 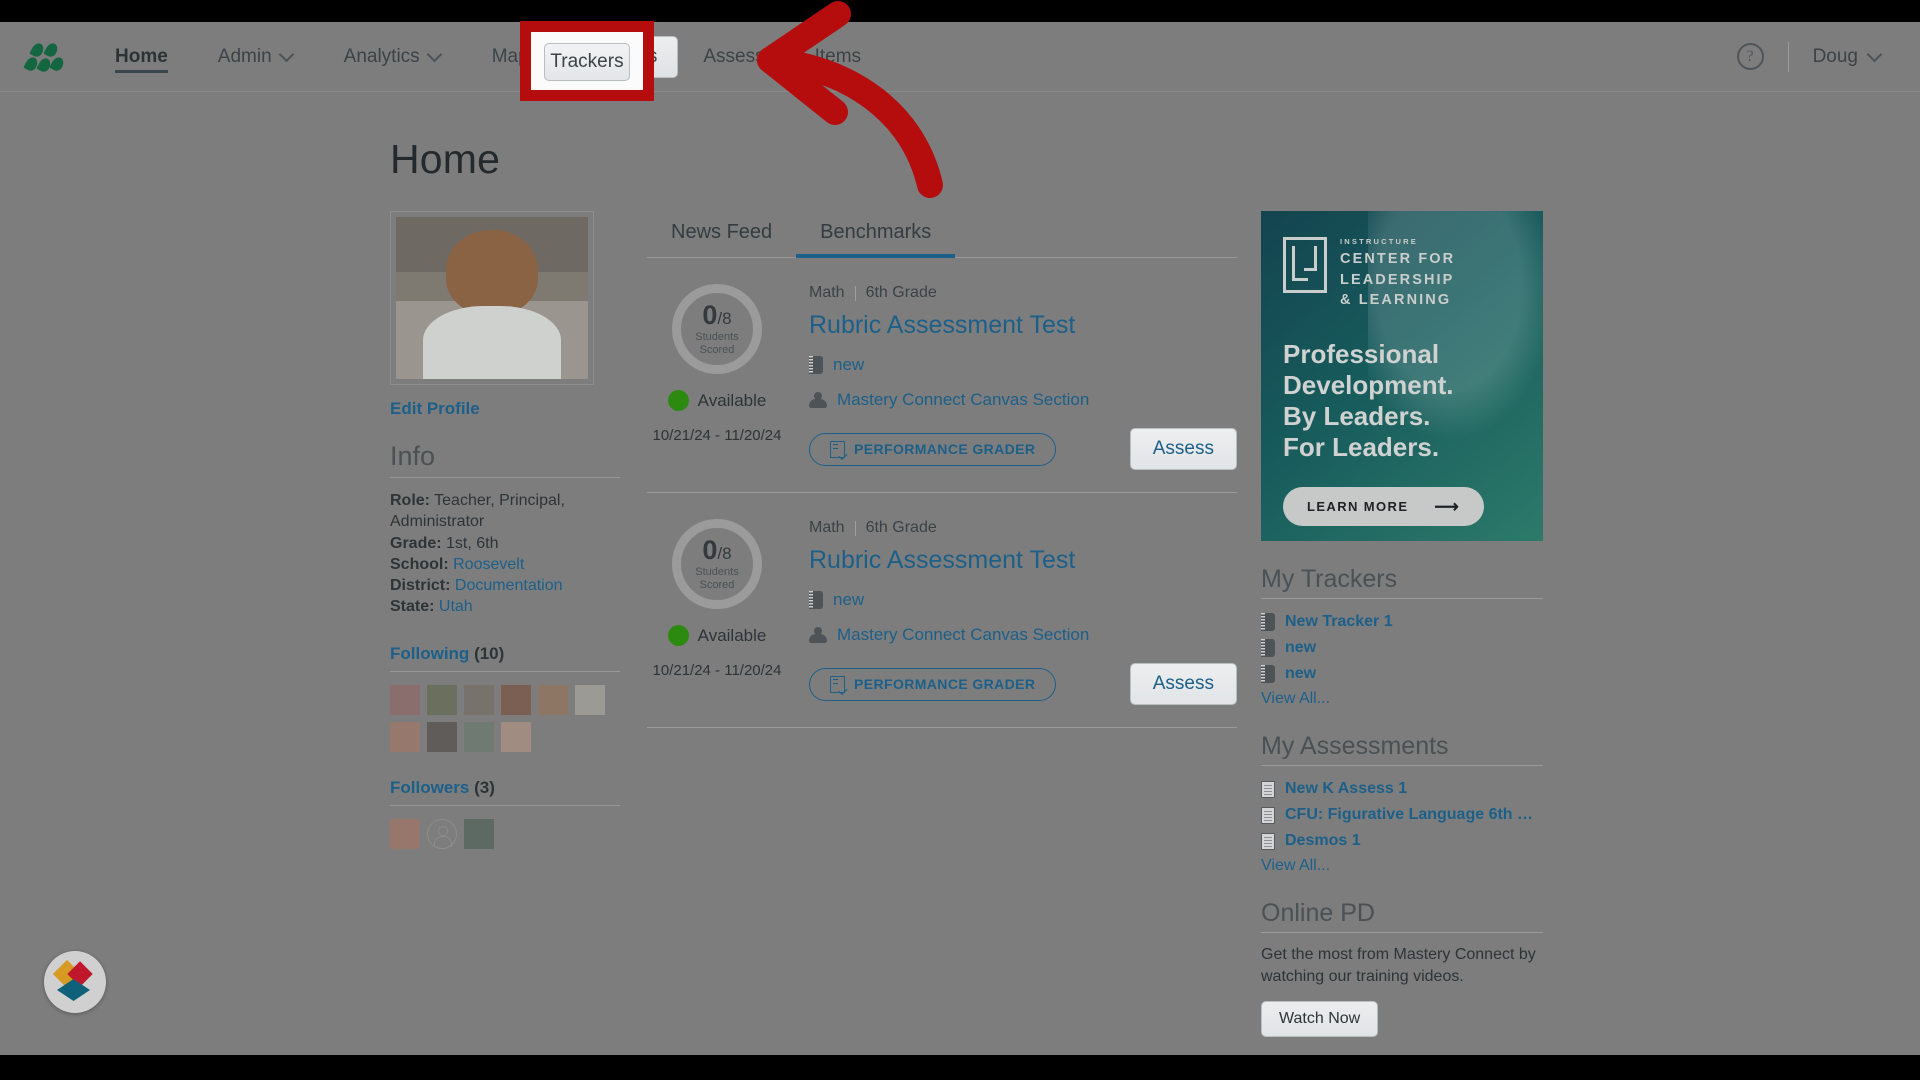 What do you see at coordinates (502, 718) in the screenshot?
I see `following-avatars` at bounding box center [502, 718].